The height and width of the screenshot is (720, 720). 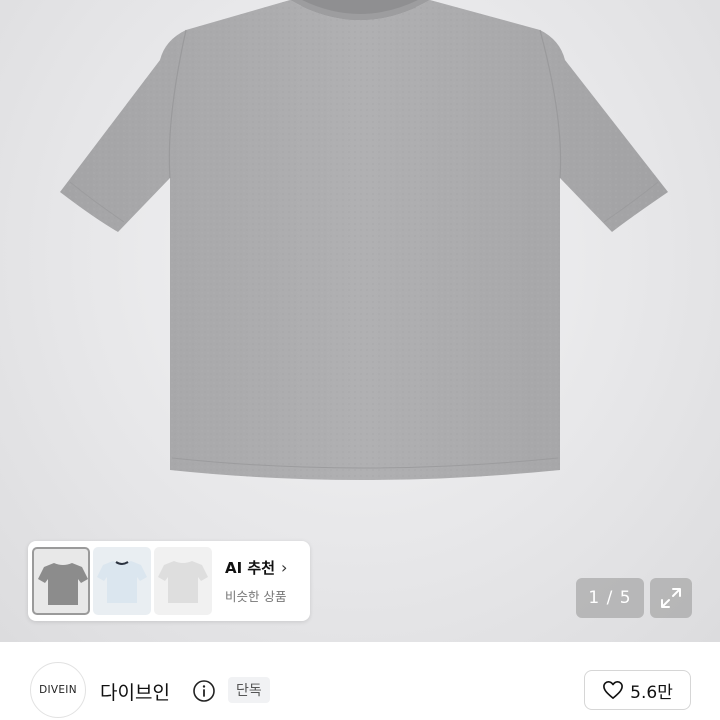 I want to click on ai-recommendation-text: AI 추천 › 비슷한 상품, so click(x=256, y=581).